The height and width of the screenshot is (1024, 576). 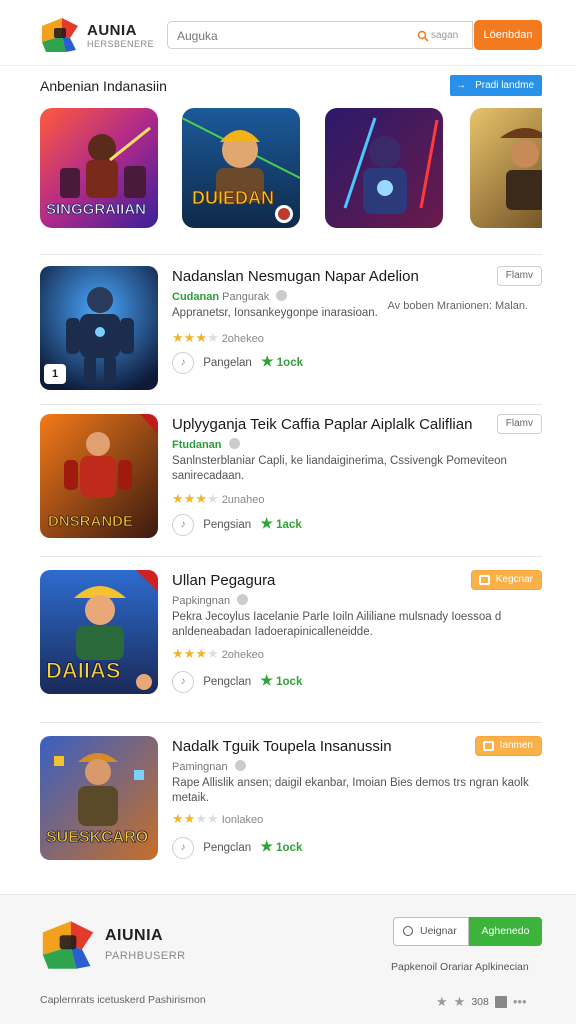 I want to click on app-thumbnail: DAIIAS, so click(x=99, y=632).